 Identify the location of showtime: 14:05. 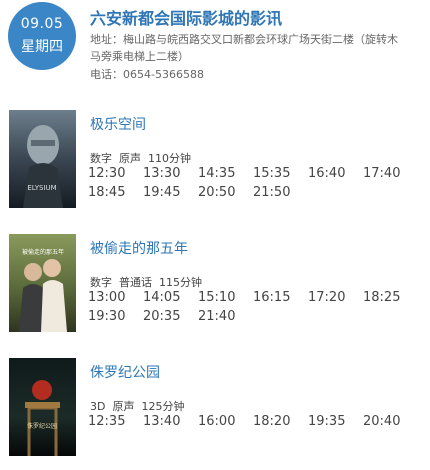
(170, 297).